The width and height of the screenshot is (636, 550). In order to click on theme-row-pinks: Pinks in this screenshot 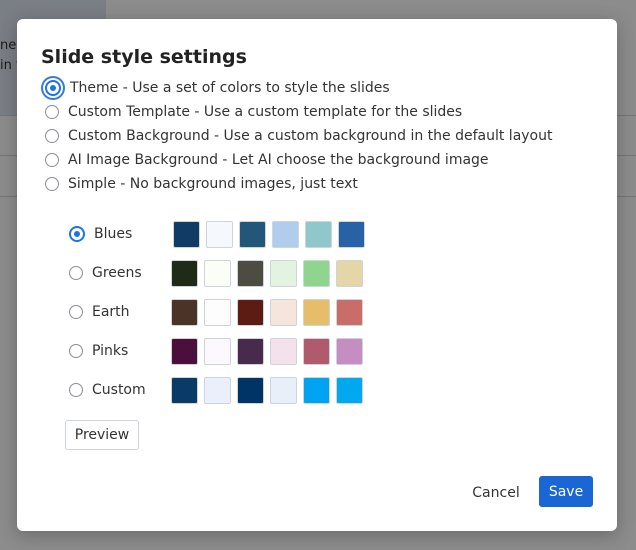, I will do `click(216, 351)`.